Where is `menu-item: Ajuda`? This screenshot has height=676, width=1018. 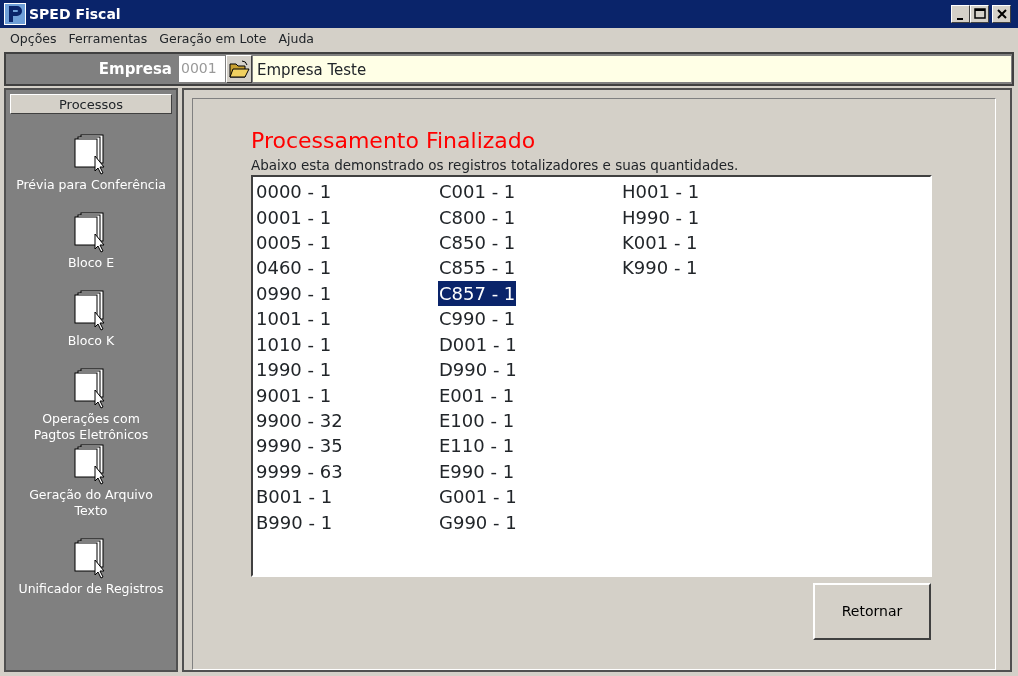
menu-item: Ajuda is located at coordinates (296, 39).